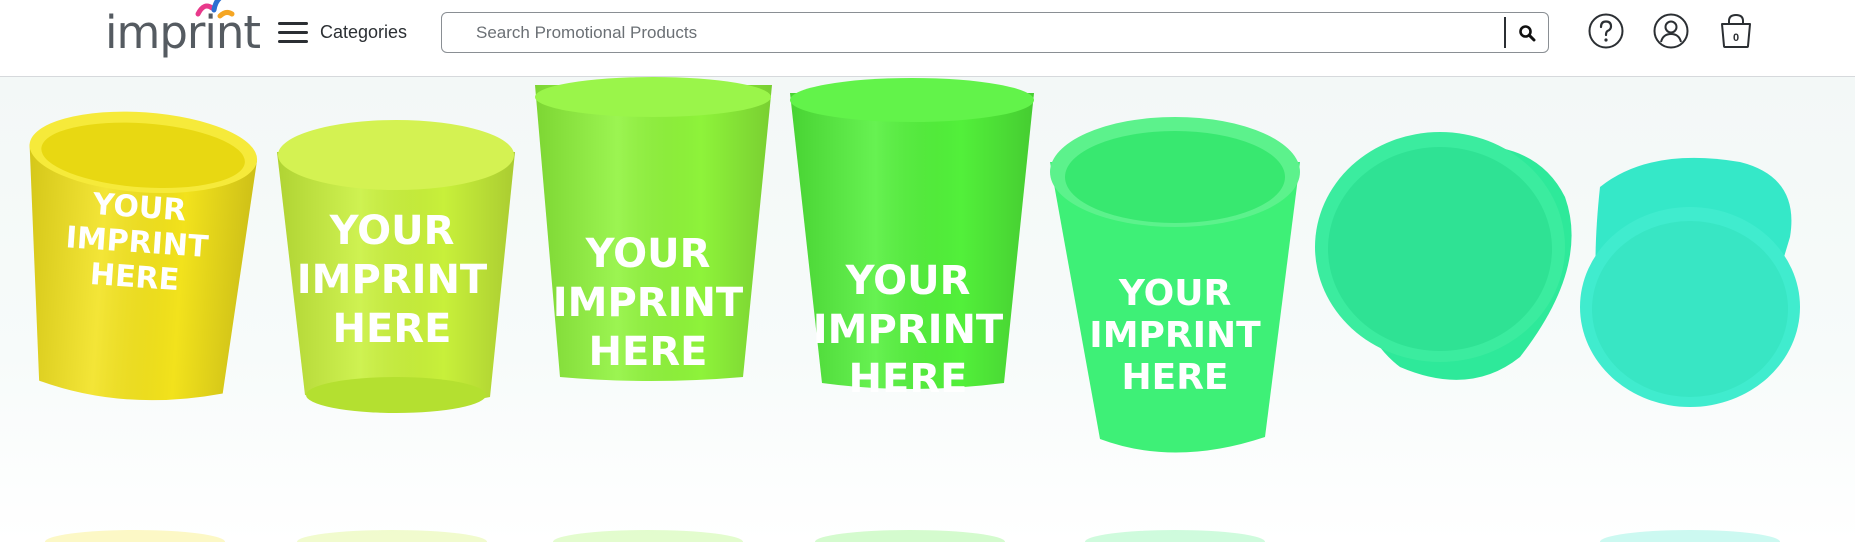 The image size is (1855, 542). I want to click on imprint-logo: imprint, so click(183, 35).